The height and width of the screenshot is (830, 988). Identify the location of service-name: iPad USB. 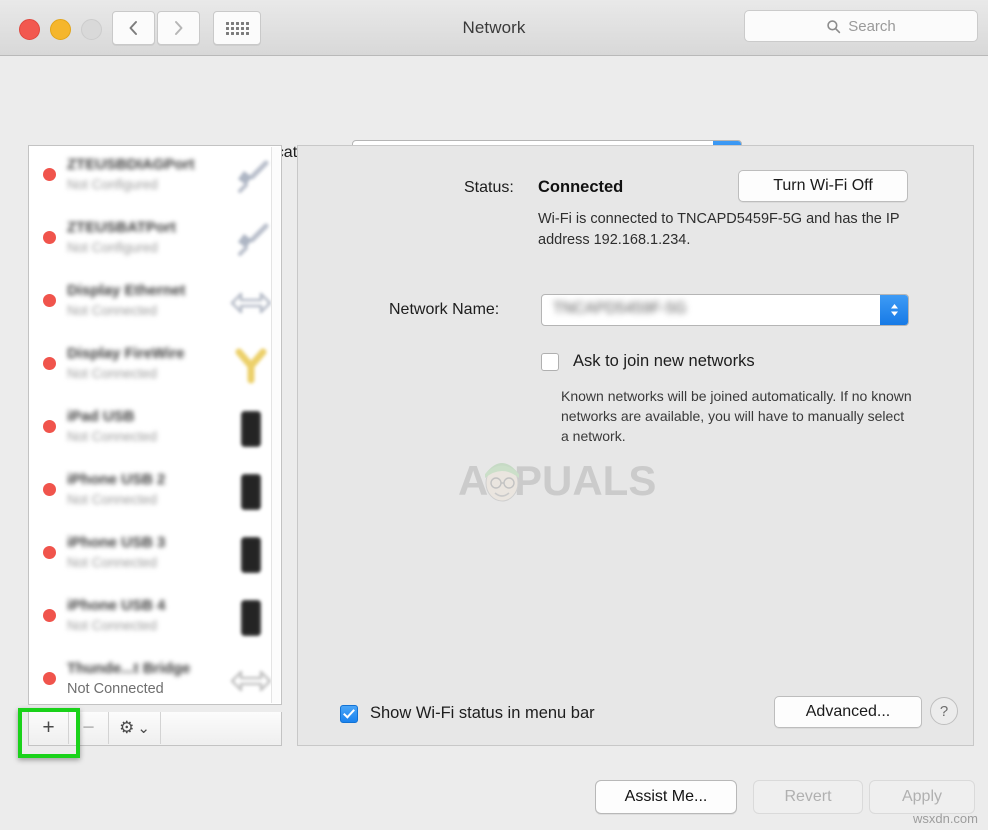
(101, 416).